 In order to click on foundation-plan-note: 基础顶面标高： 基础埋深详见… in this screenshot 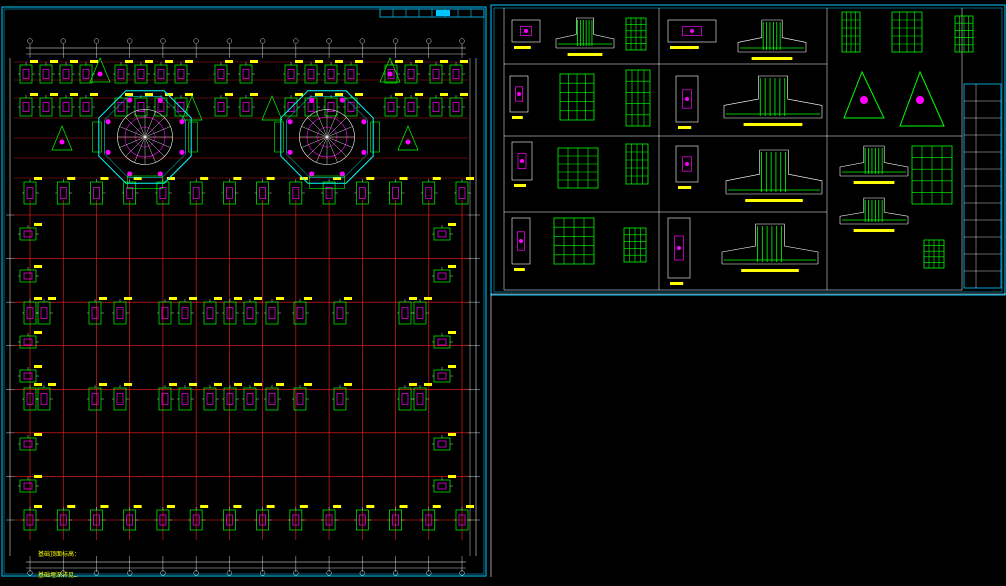, I will do `click(59, 561)`.